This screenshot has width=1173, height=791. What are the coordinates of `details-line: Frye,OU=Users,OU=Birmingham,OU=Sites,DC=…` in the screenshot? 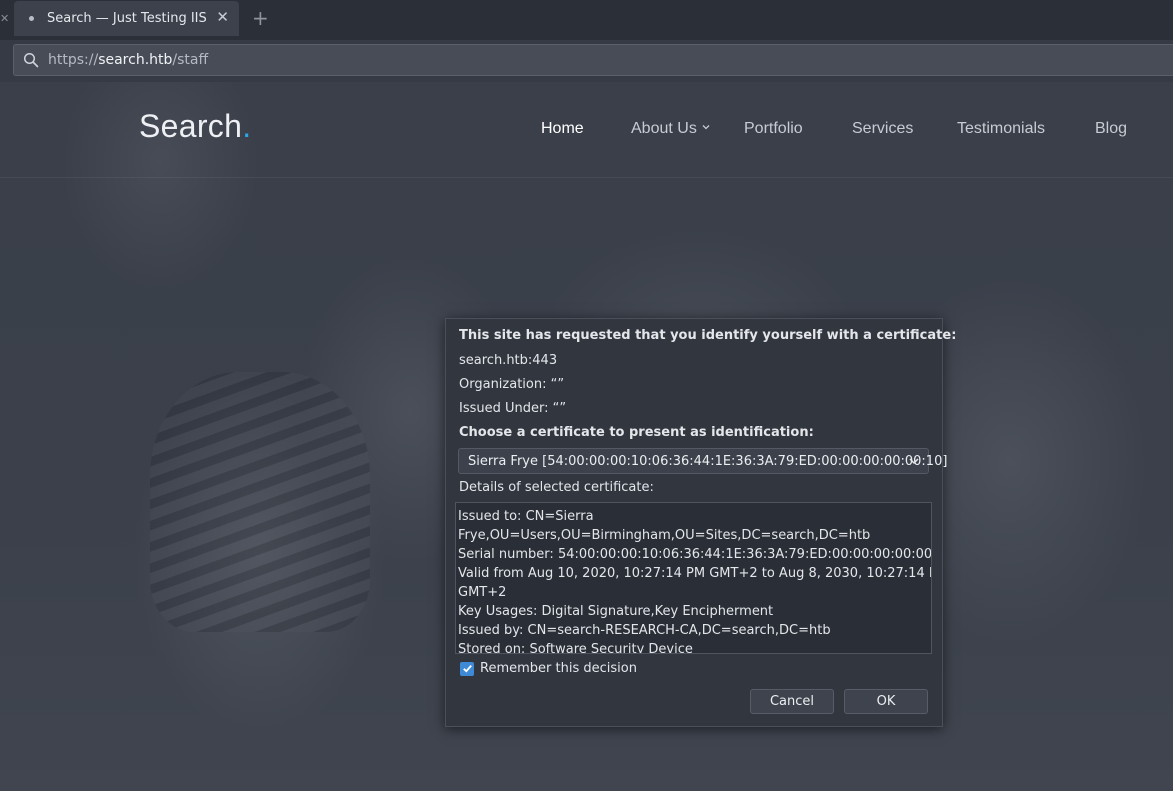 It's located at (664, 535).